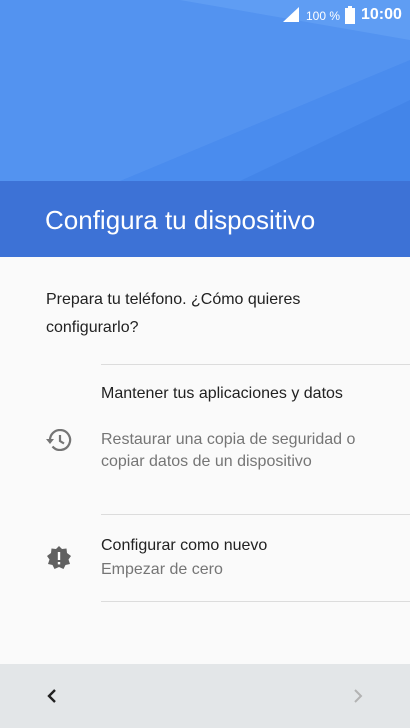 The image size is (410, 728). What do you see at coordinates (255, 601) in the screenshot?
I see `divider` at bounding box center [255, 601].